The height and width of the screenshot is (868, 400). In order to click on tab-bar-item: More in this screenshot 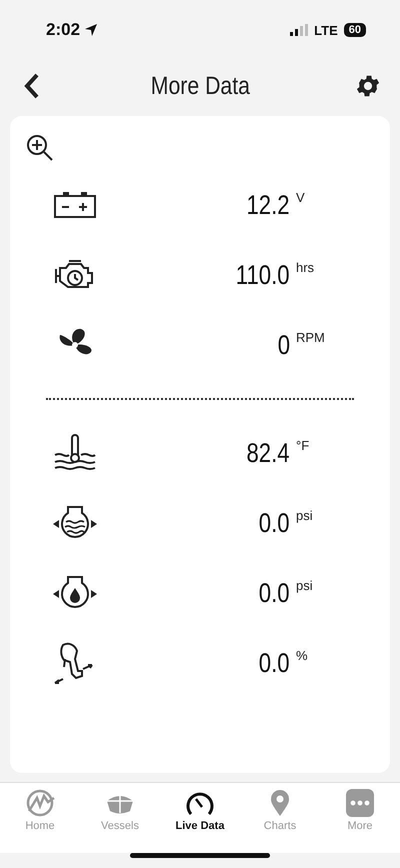, I will do `click(360, 810)`.